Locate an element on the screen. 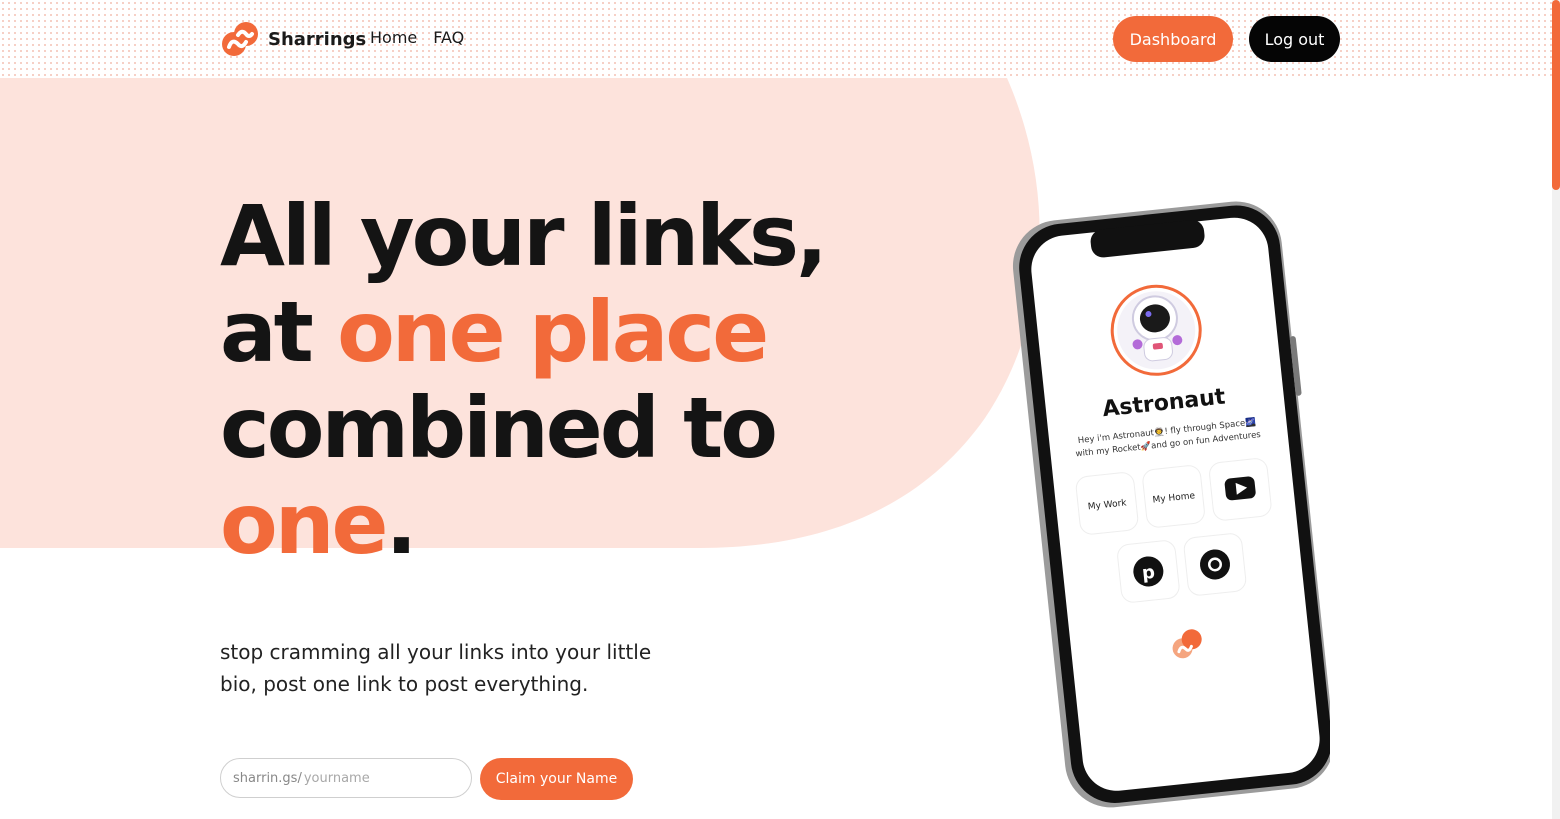 The width and height of the screenshot is (1560, 819). headline-accent-one: one is located at coordinates (304, 524).